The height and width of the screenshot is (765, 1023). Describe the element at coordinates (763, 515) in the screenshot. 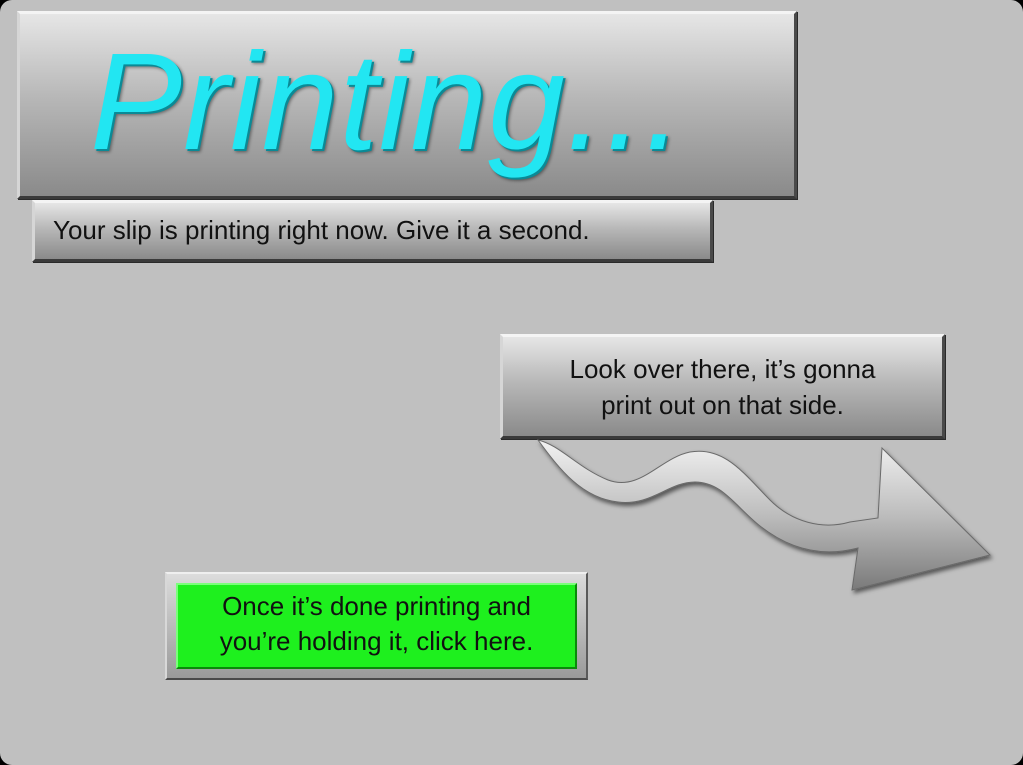

I see `curvy-arrow-right-icon` at that location.